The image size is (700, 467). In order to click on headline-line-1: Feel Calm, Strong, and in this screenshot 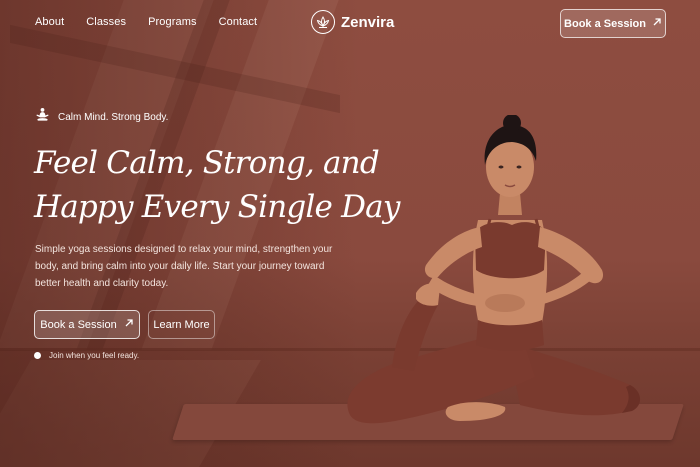, I will do `click(207, 163)`.